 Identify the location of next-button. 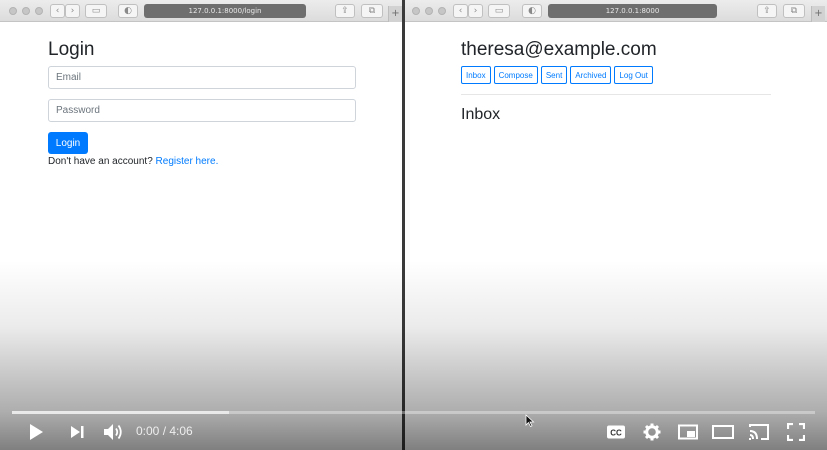
(77, 432).